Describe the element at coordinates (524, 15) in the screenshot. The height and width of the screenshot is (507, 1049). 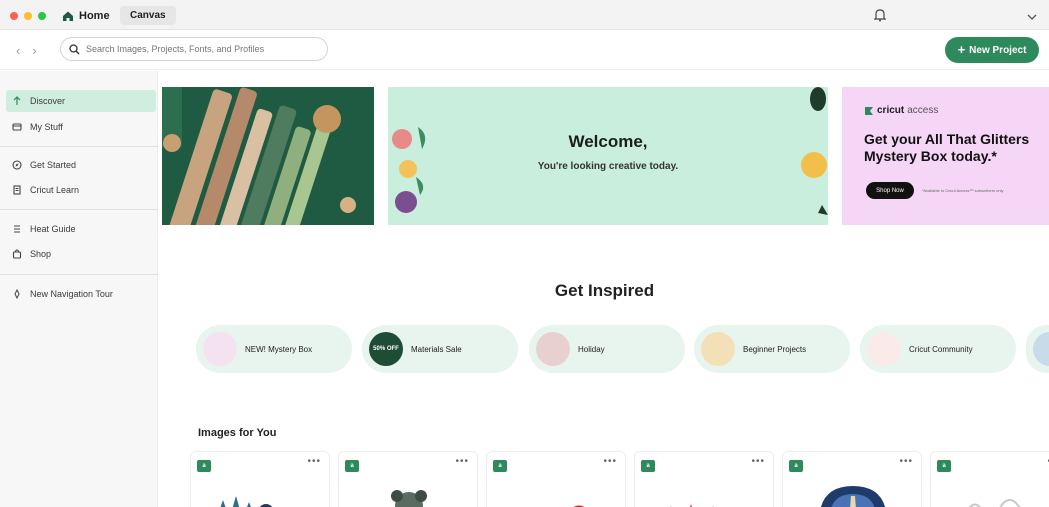
I see `title-bar: Home Canvas` at that location.